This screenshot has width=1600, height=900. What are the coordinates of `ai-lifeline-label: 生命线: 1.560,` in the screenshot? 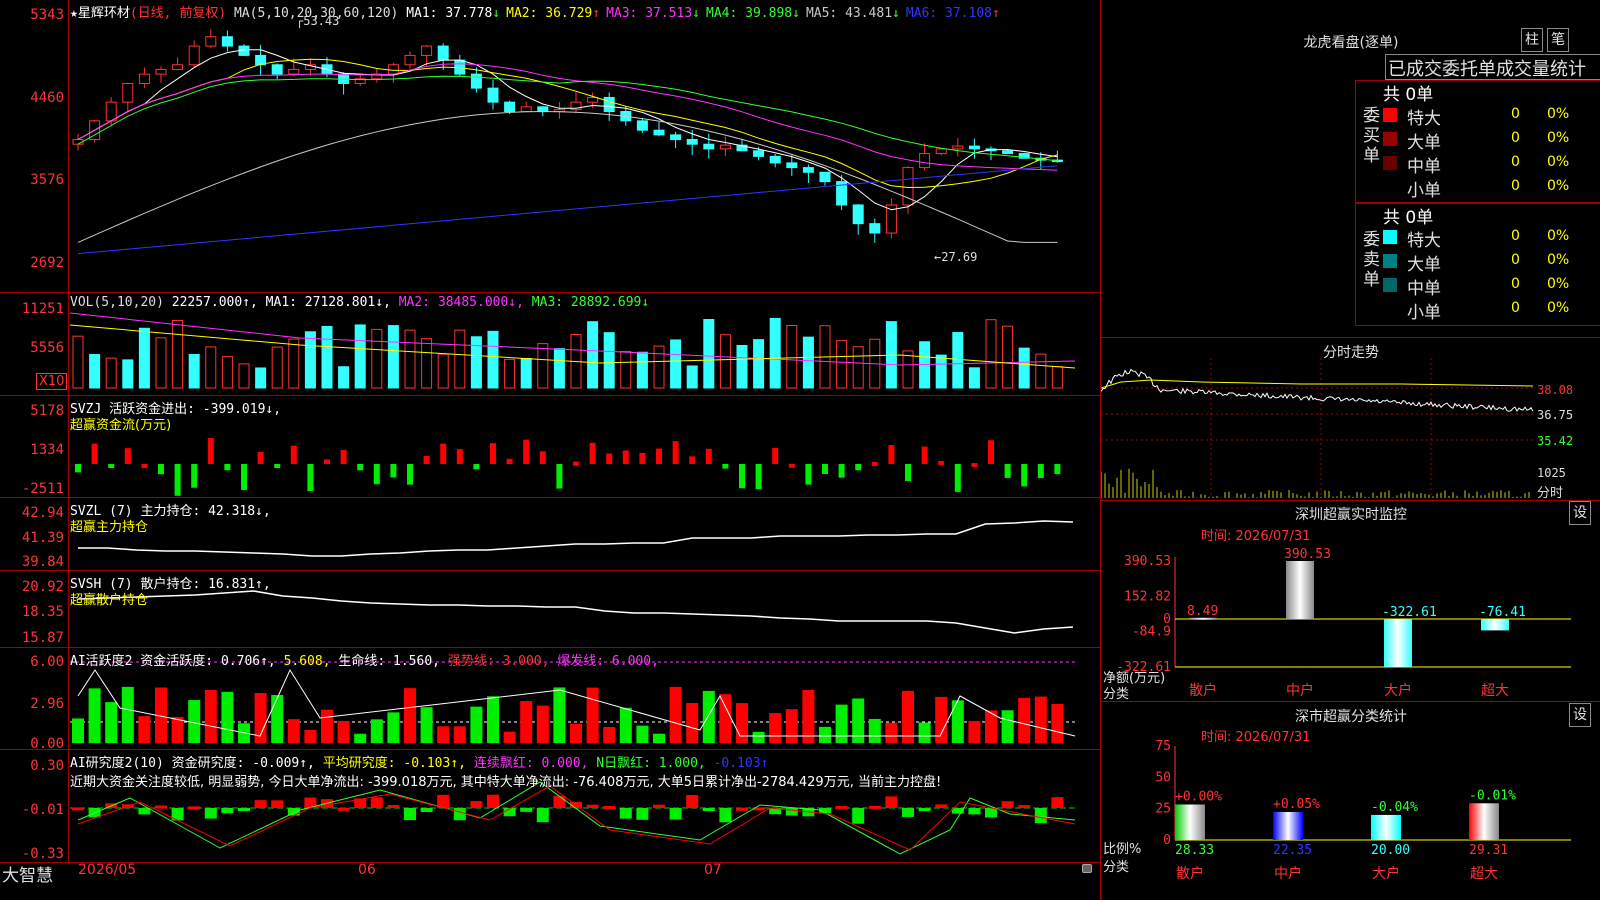 It's located at (389, 661).